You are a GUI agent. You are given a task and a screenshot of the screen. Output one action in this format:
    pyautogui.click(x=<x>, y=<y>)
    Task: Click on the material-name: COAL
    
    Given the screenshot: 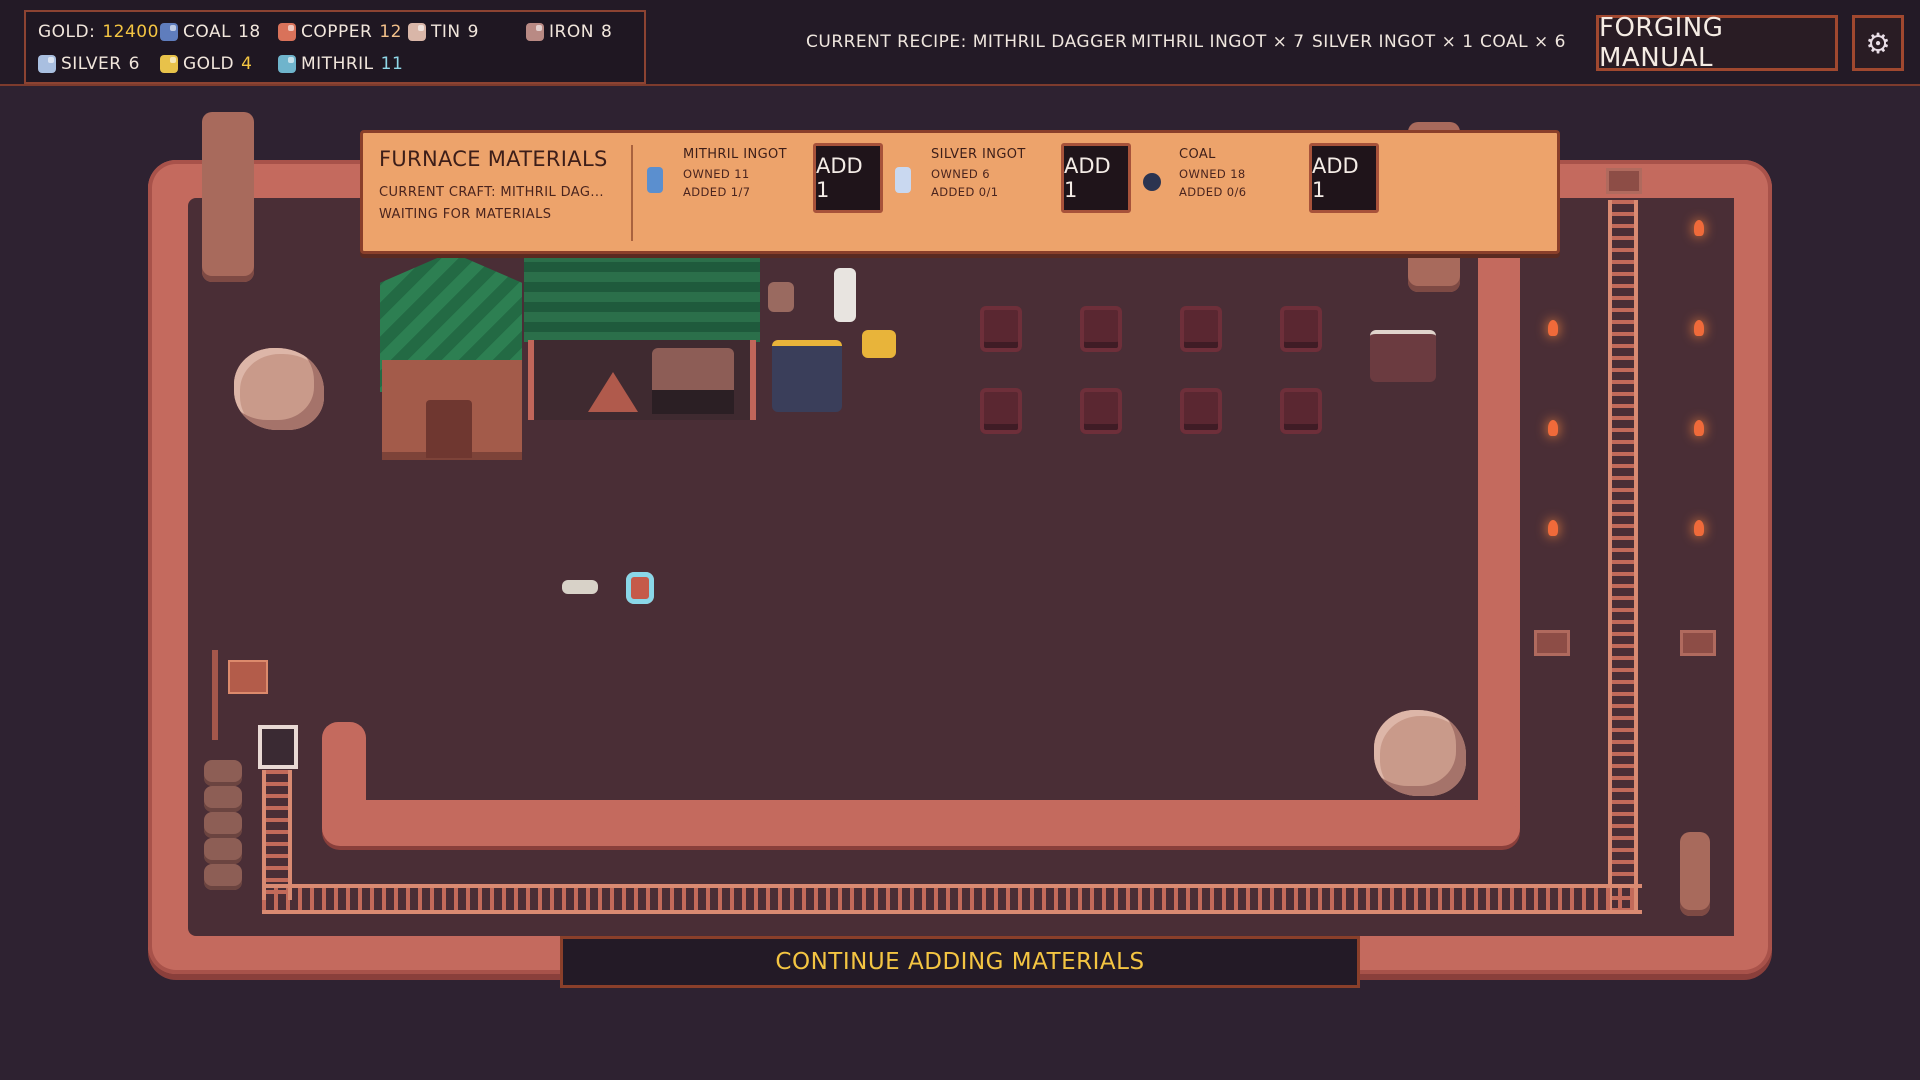 What is the action you would take?
    pyautogui.click(x=1197, y=154)
    